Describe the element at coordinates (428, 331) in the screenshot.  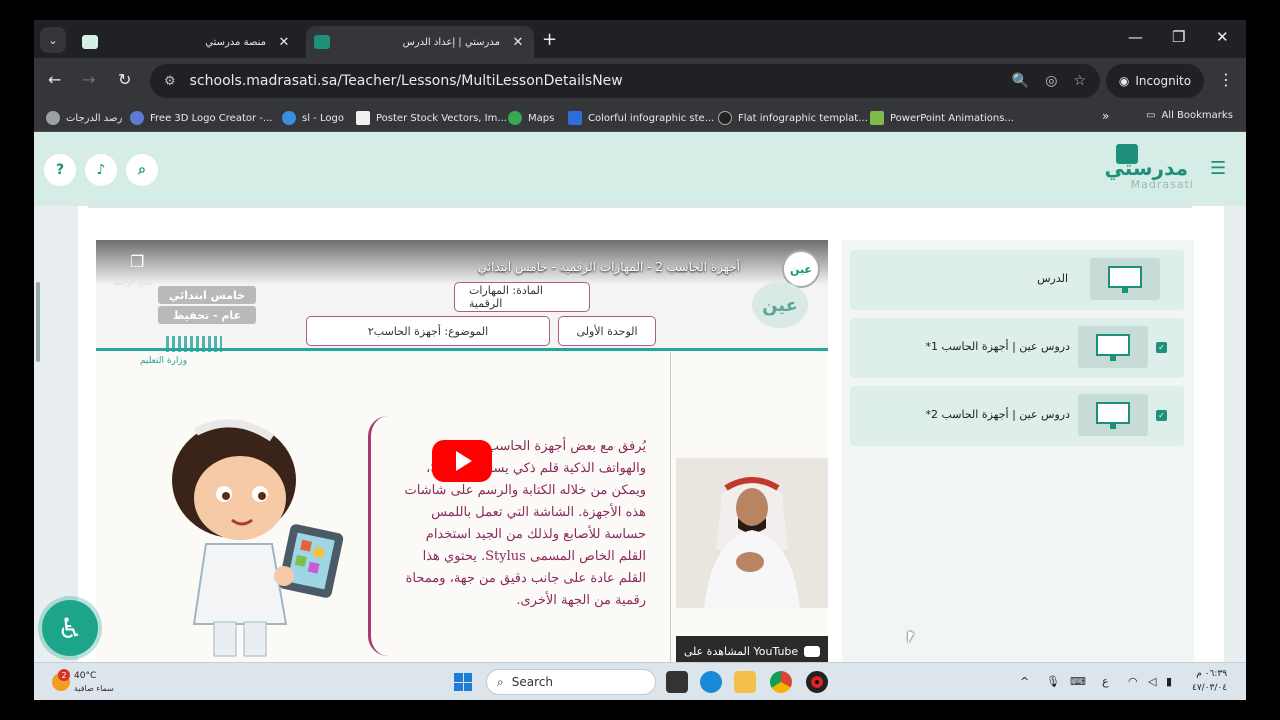
I see `topic-box: الموضوع: أجهزة الحاسب٢` at that location.